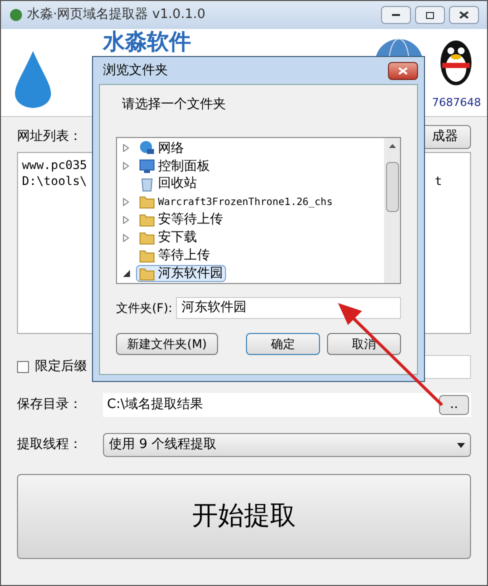  Describe the element at coordinates (50, 445) in the screenshot. I see `threads-label: 提取线程：` at that location.